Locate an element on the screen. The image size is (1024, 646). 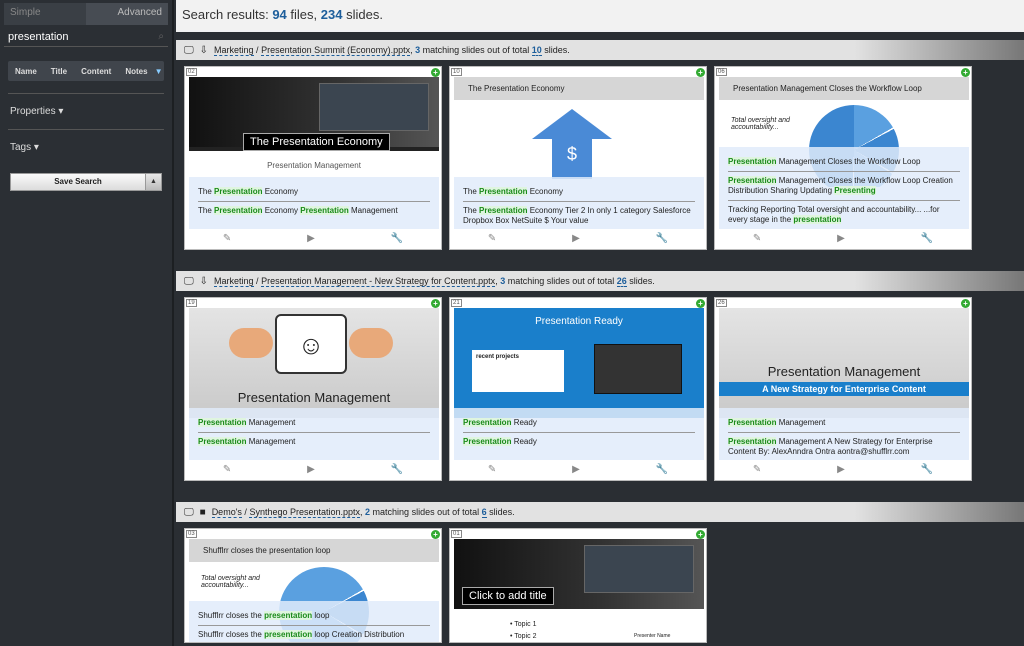
tab-advanced: Advanced is located at coordinates (127, 14).